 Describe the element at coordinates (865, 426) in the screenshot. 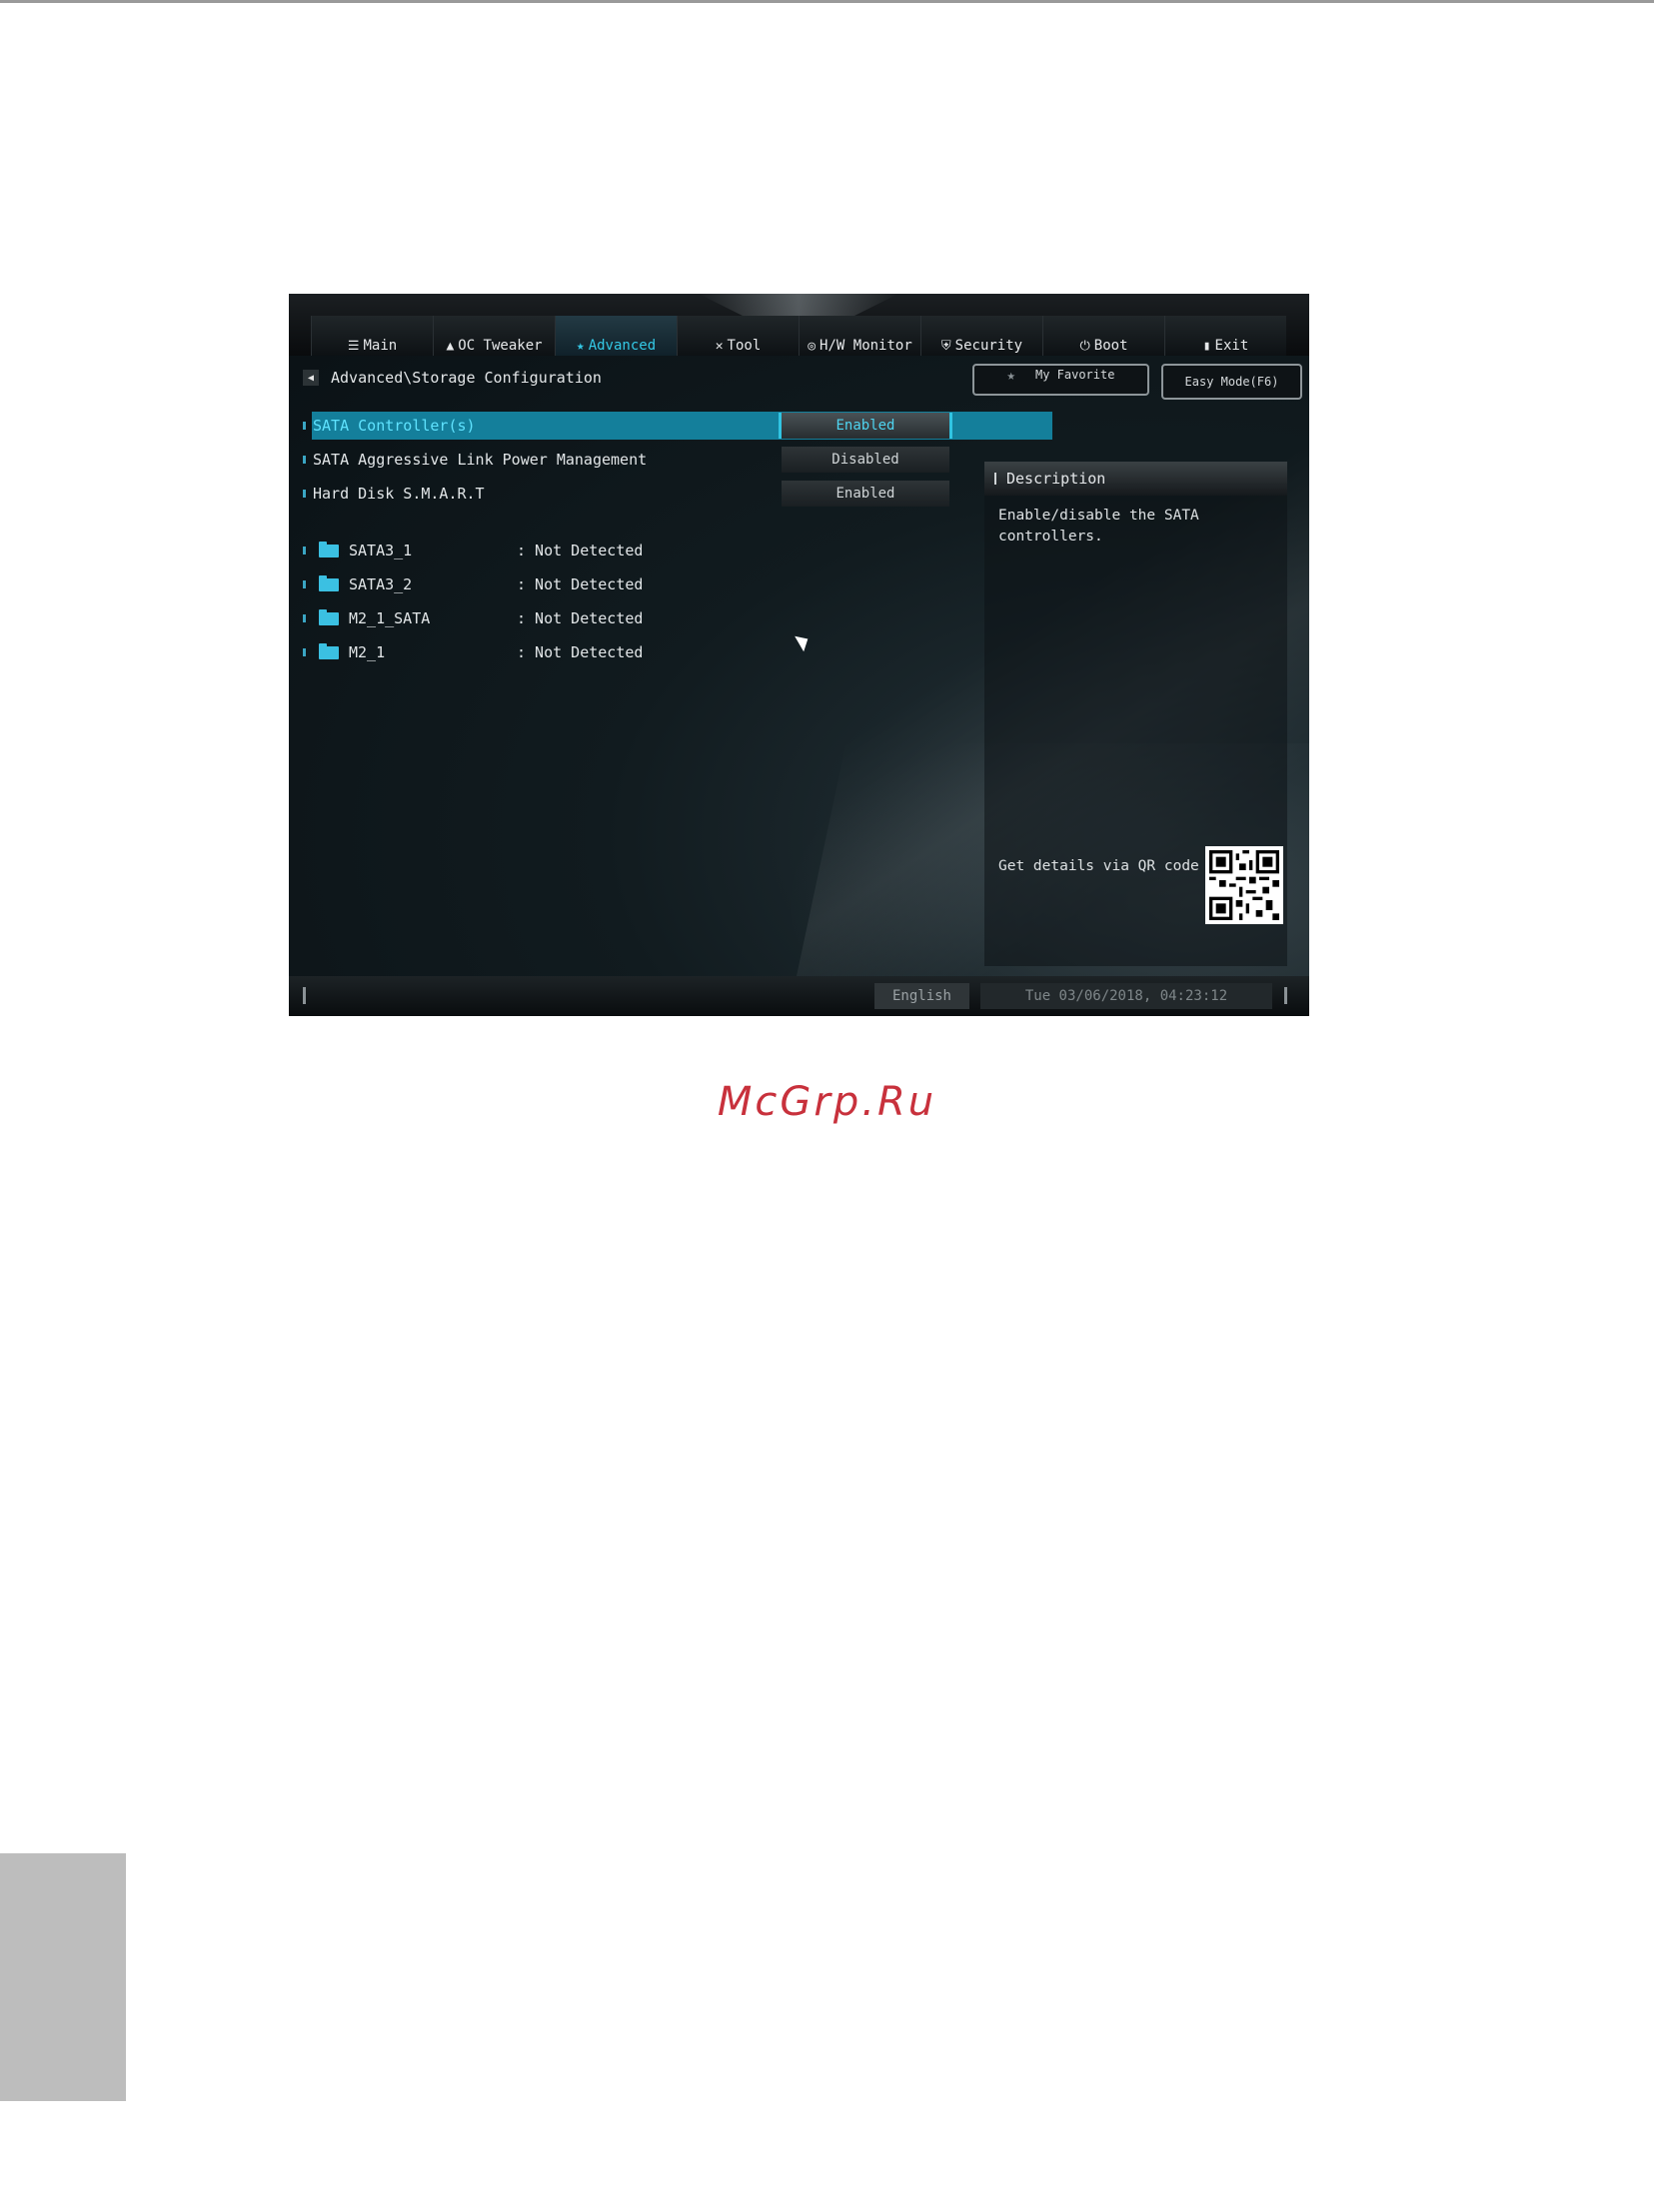

I see `sata-controllers-value: Enabled` at that location.